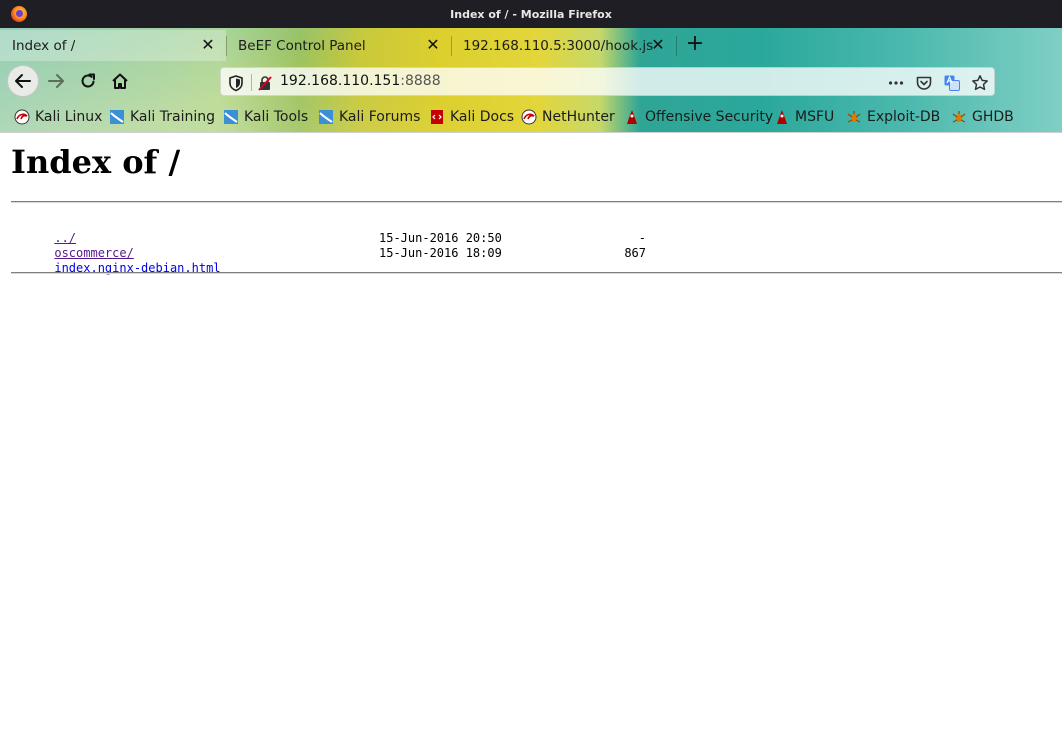  Describe the element at coordinates (896, 83) in the screenshot. I see `page-actions-ellipsis-icon` at that location.